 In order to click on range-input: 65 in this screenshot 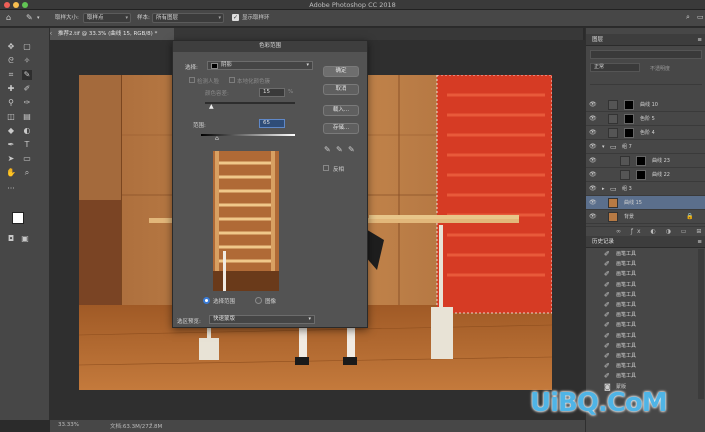, I will do `click(272, 123)`.